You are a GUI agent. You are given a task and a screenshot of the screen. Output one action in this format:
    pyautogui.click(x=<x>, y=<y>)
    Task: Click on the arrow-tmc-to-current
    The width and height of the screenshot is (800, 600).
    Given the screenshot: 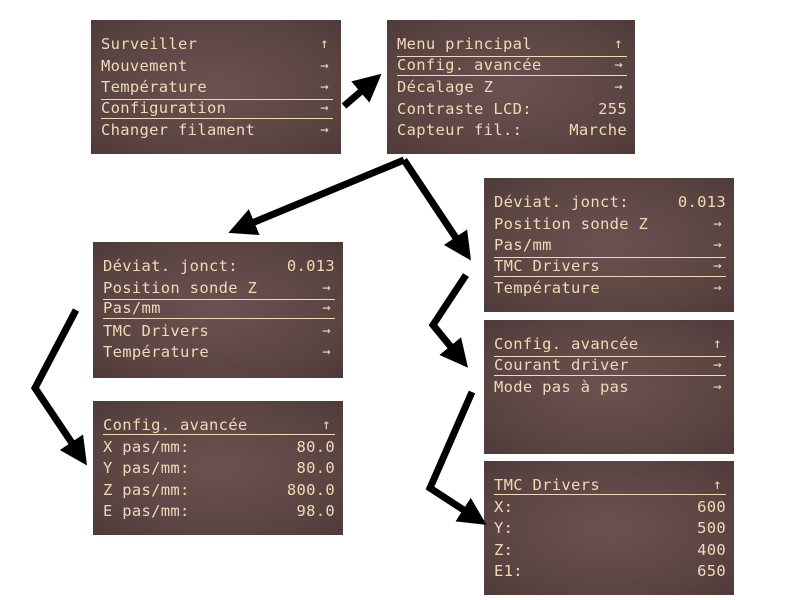 What is the action you would take?
    pyautogui.click(x=456, y=457)
    